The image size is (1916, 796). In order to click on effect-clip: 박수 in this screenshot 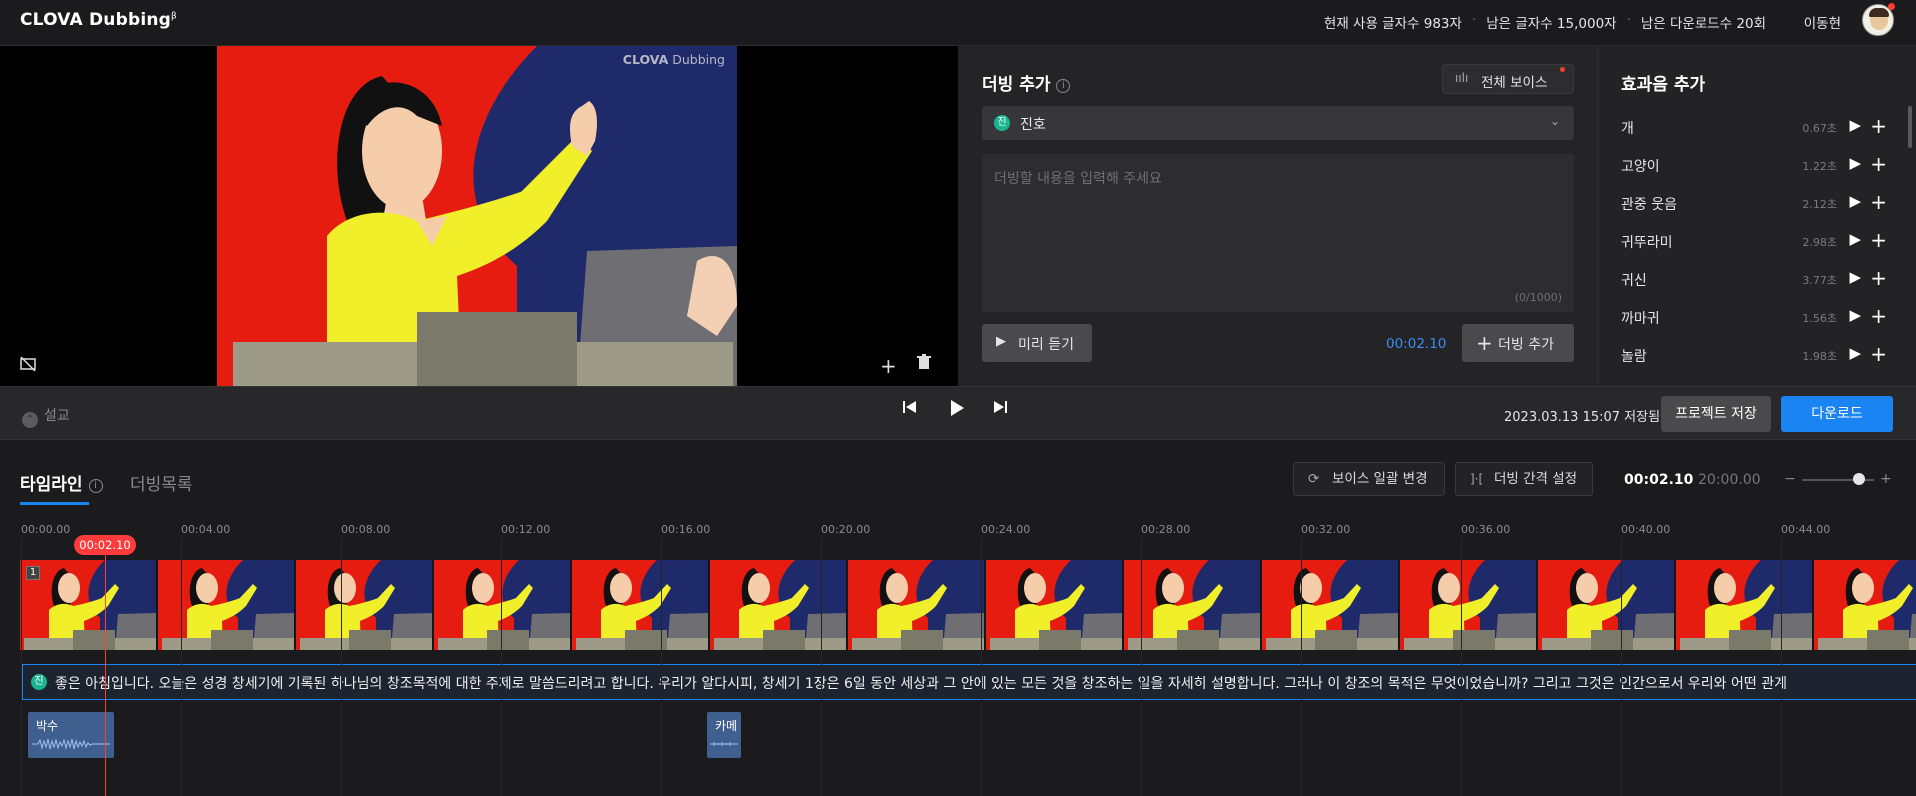, I will do `click(71, 735)`.